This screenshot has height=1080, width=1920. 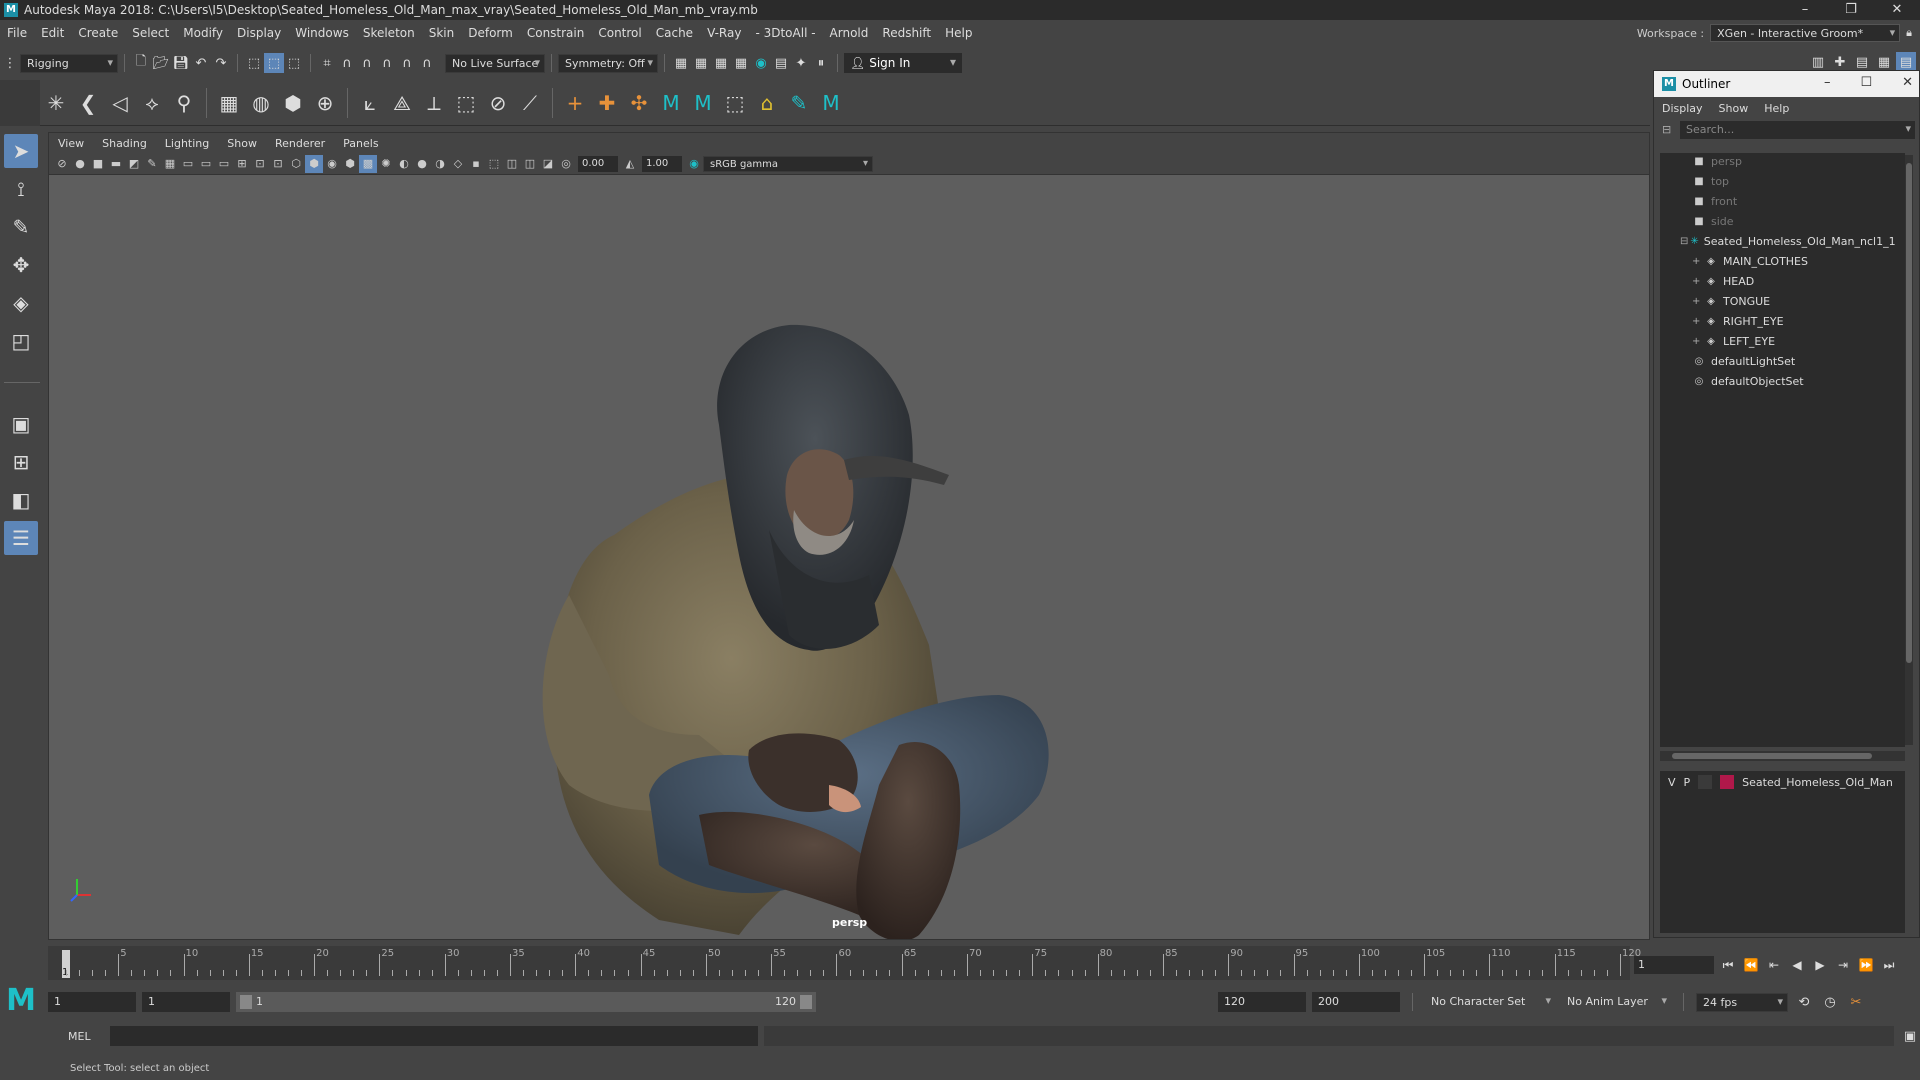 What do you see at coordinates (434, 103) in the screenshot?
I see `orient-constraint-icon: ⟂` at bounding box center [434, 103].